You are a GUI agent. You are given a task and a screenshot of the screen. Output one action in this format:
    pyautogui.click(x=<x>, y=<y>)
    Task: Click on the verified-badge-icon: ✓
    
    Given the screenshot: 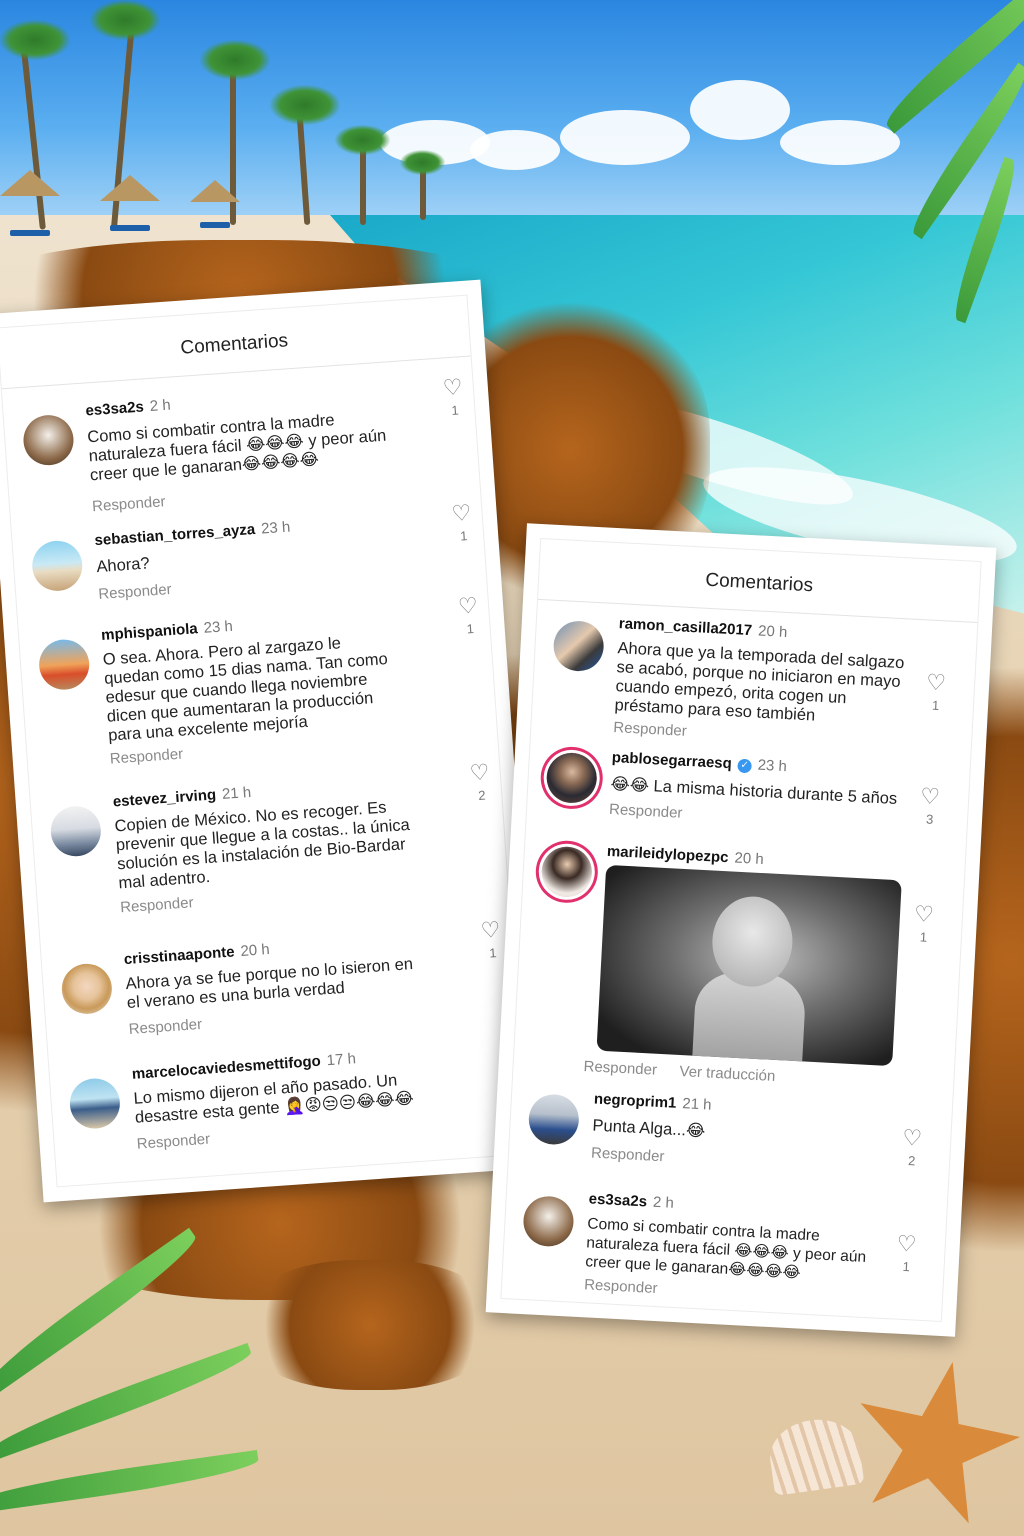 What is the action you would take?
    pyautogui.click(x=745, y=766)
    